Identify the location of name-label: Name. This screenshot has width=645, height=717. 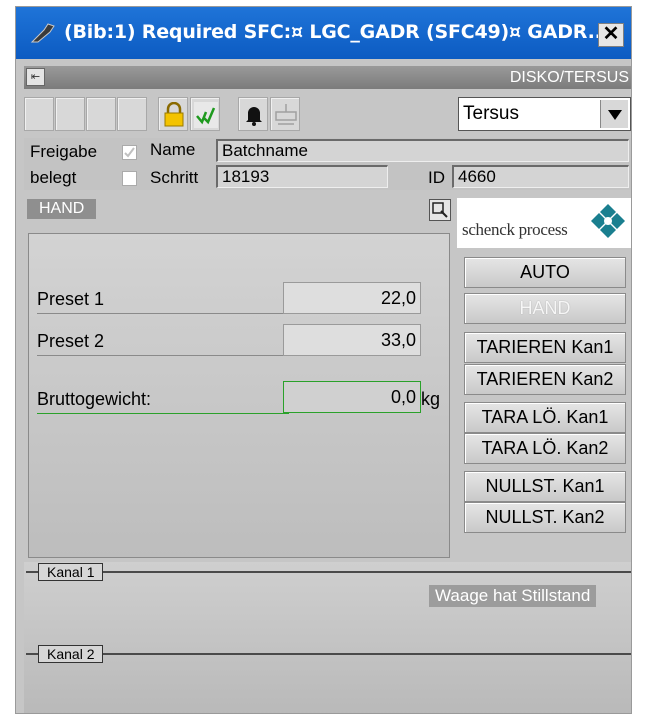
(173, 149).